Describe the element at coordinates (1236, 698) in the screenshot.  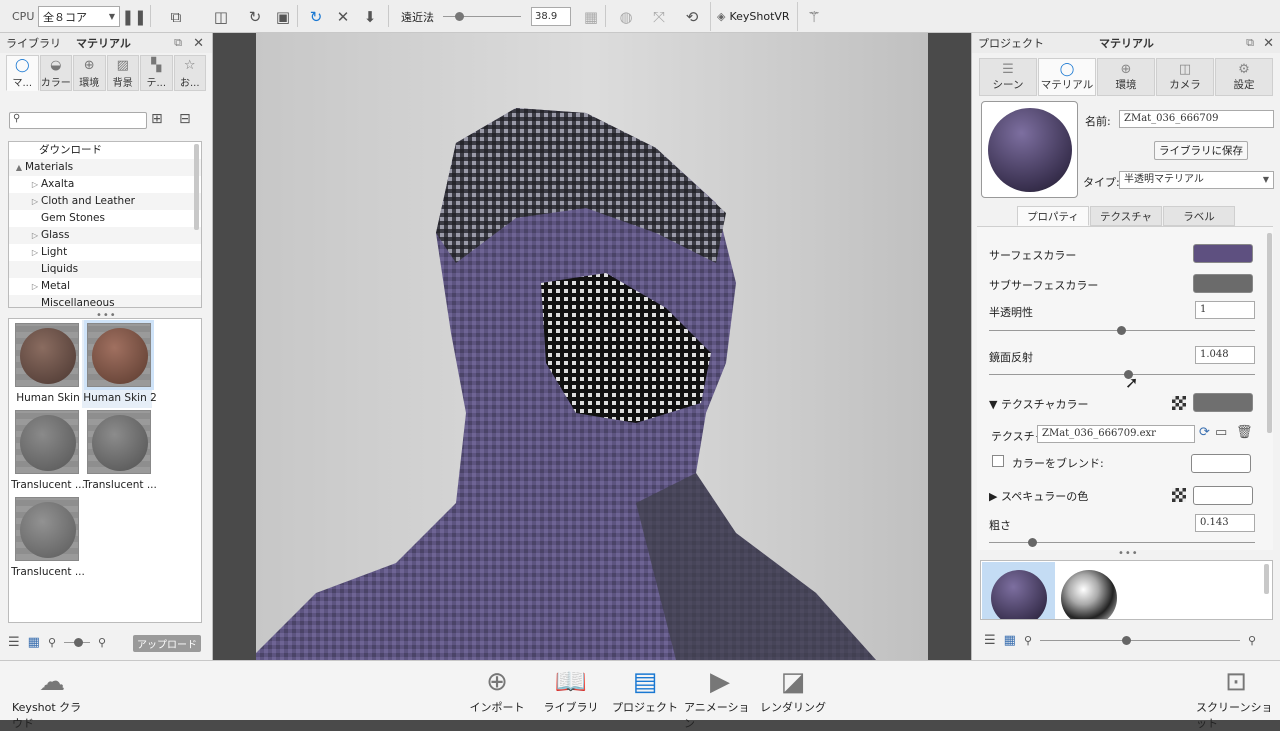
I see `screenshot-button: ⊡ スクリーンショット` at that location.